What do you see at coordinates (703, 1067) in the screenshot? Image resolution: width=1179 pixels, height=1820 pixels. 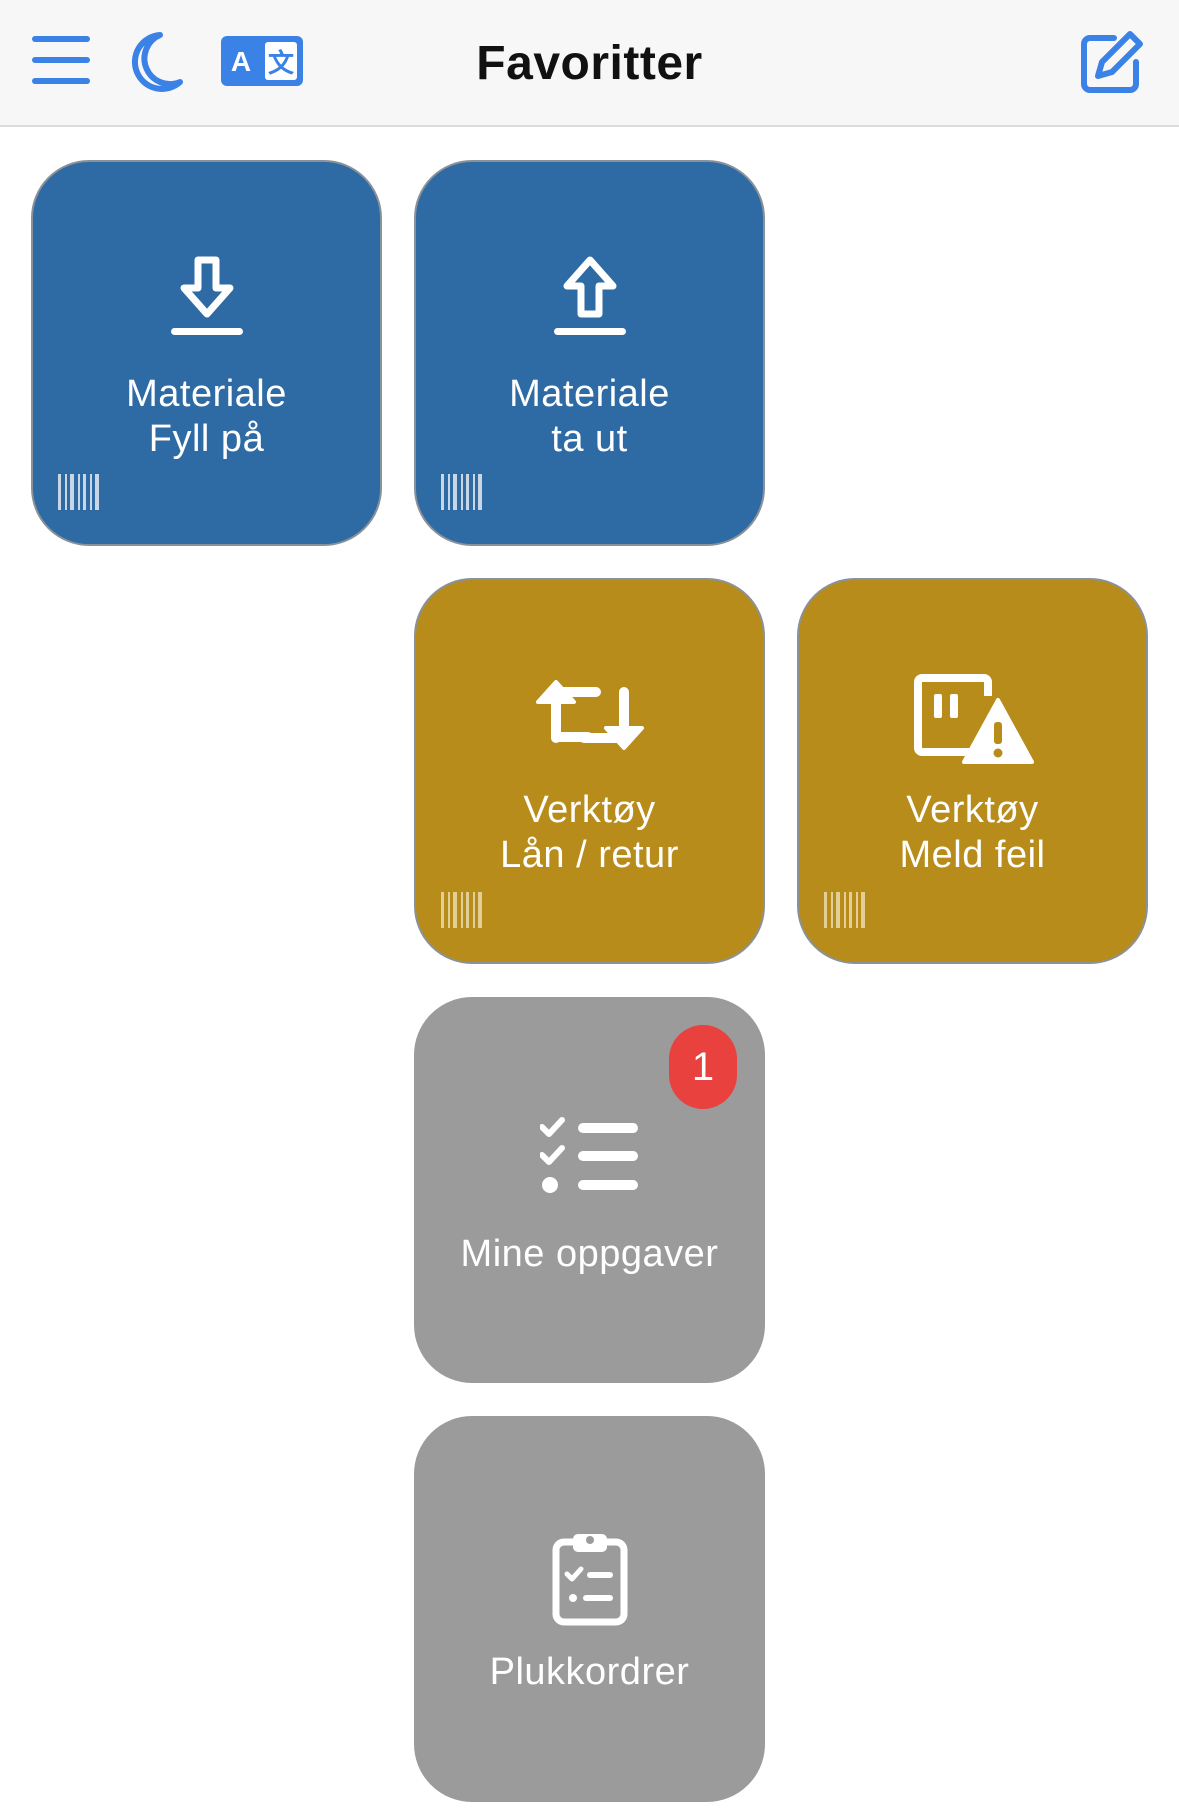 I see `notification-badge: 1` at bounding box center [703, 1067].